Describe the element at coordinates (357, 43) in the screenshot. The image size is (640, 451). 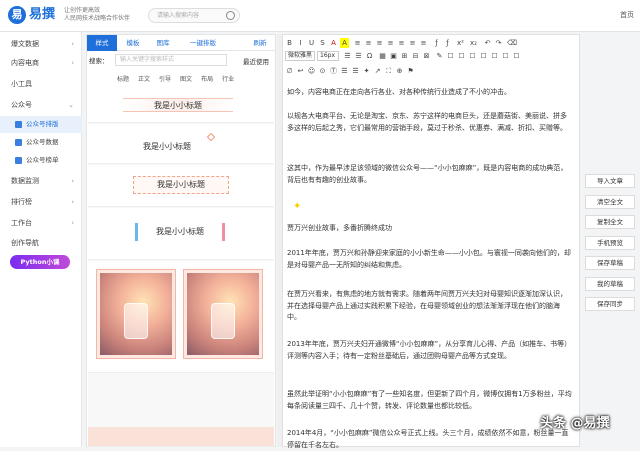
I see `align-left-icon: ≡` at that location.